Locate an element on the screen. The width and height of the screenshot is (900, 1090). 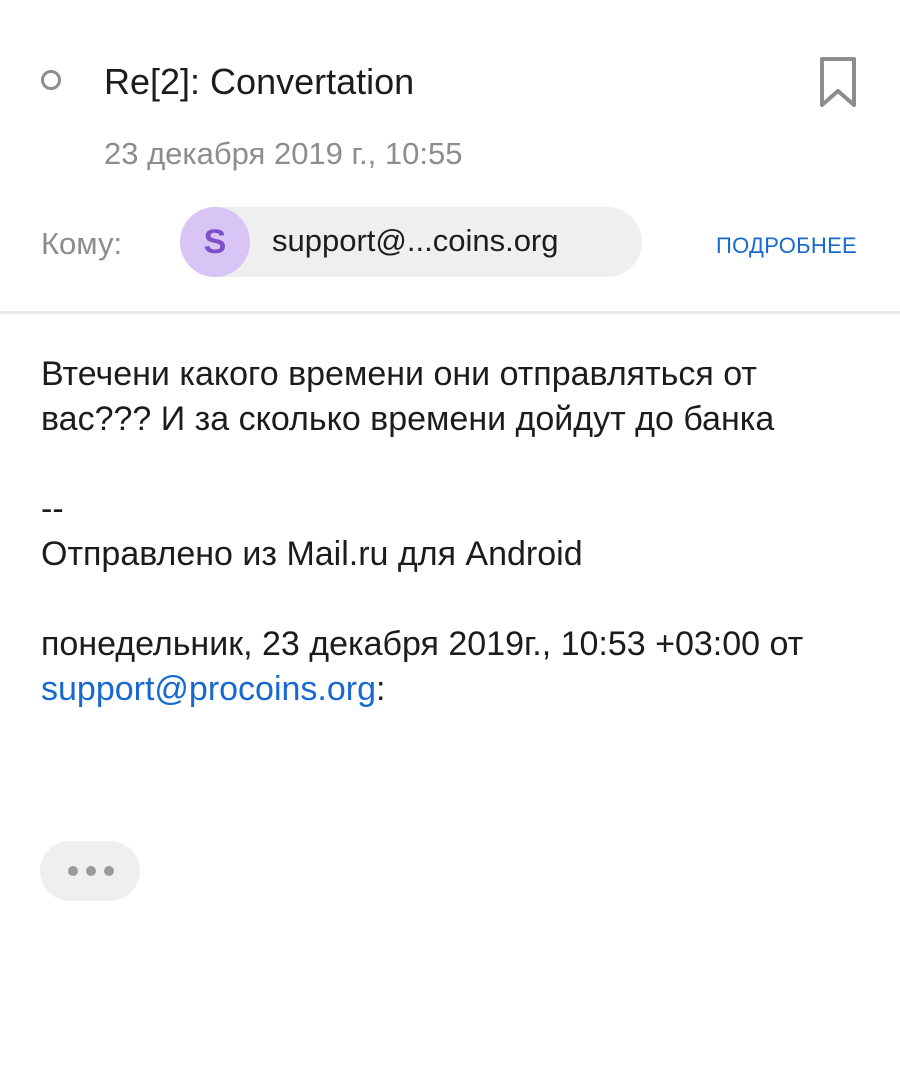
details-link: ПОДРОБНЕЕ is located at coordinates (786, 246).